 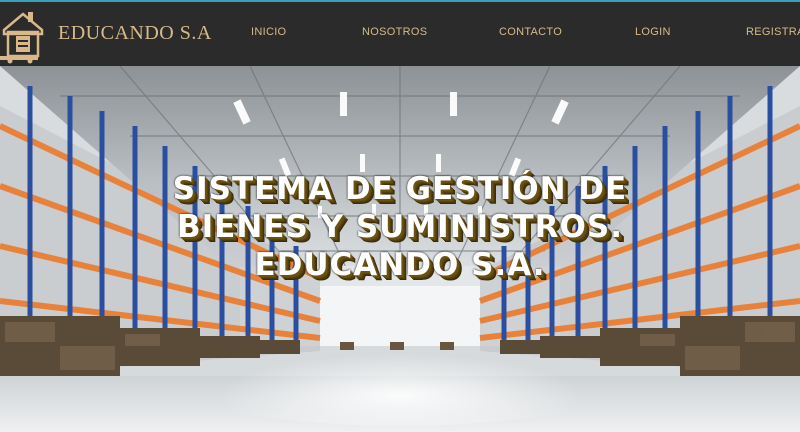 What do you see at coordinates (400, 189) in the screenshot?
I see `hero-title-line-1: SISTEMA DE GESTIÓN DE` at bounding box center [400, 189].